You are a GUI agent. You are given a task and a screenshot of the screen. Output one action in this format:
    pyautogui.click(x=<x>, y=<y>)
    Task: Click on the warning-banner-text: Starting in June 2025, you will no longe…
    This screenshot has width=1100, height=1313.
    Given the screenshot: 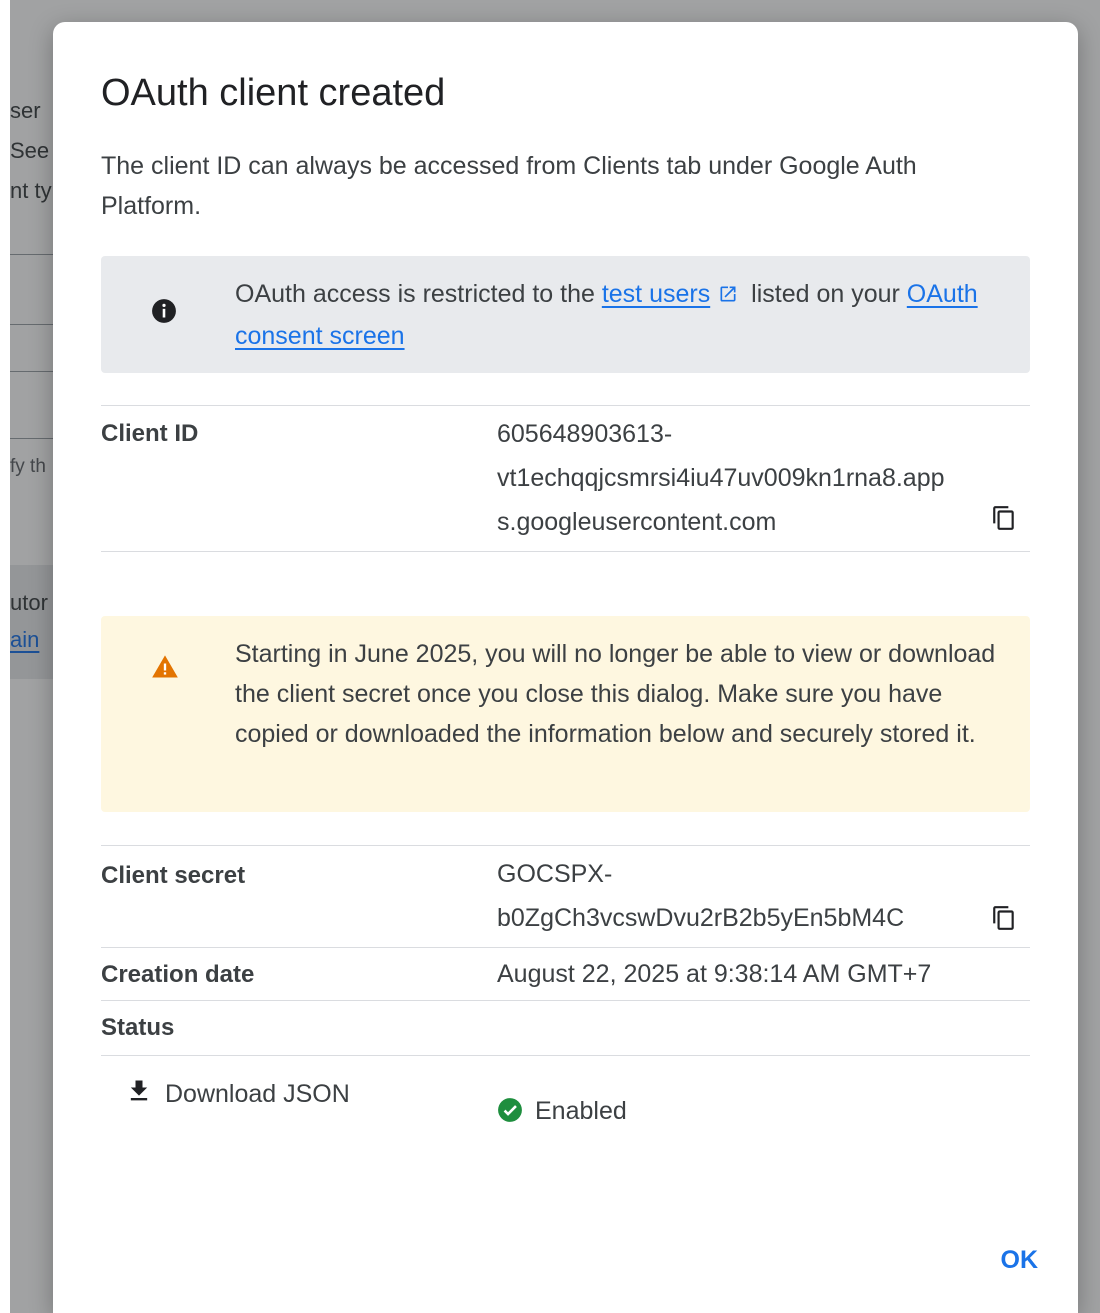 What is the action you would take?
    pyautogui.click(x=615, y=694)
    